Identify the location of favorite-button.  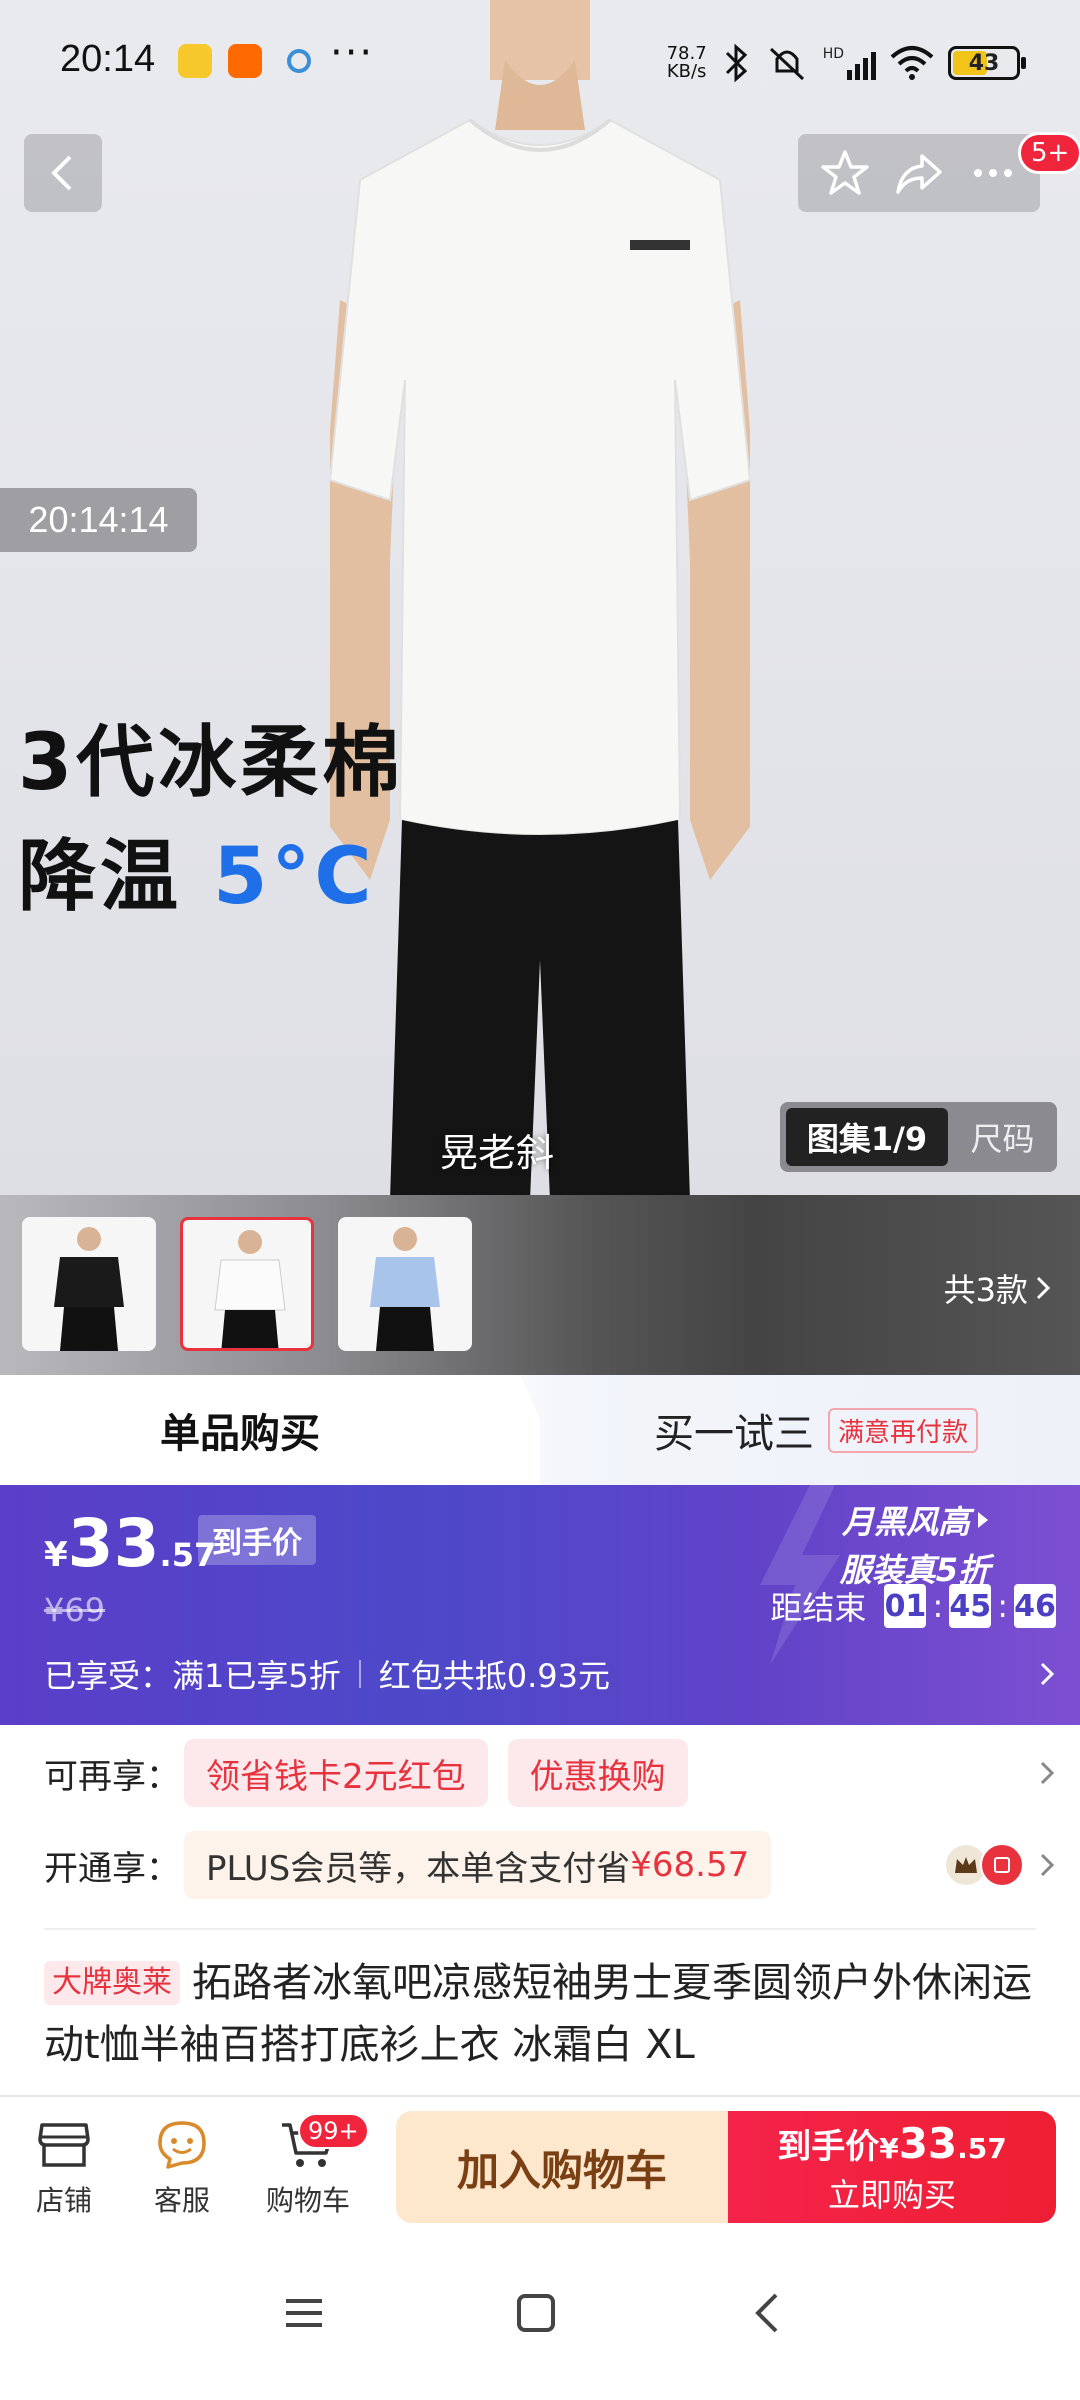
(845, 173).